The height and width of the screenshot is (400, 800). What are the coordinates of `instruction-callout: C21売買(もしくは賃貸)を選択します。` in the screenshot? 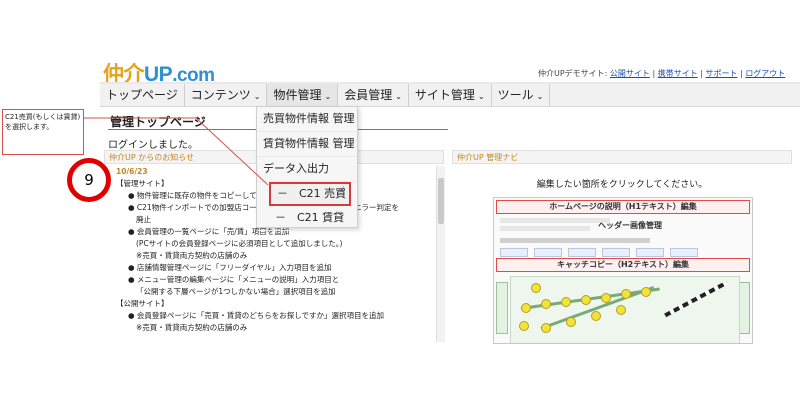 It's located at (43, 132).